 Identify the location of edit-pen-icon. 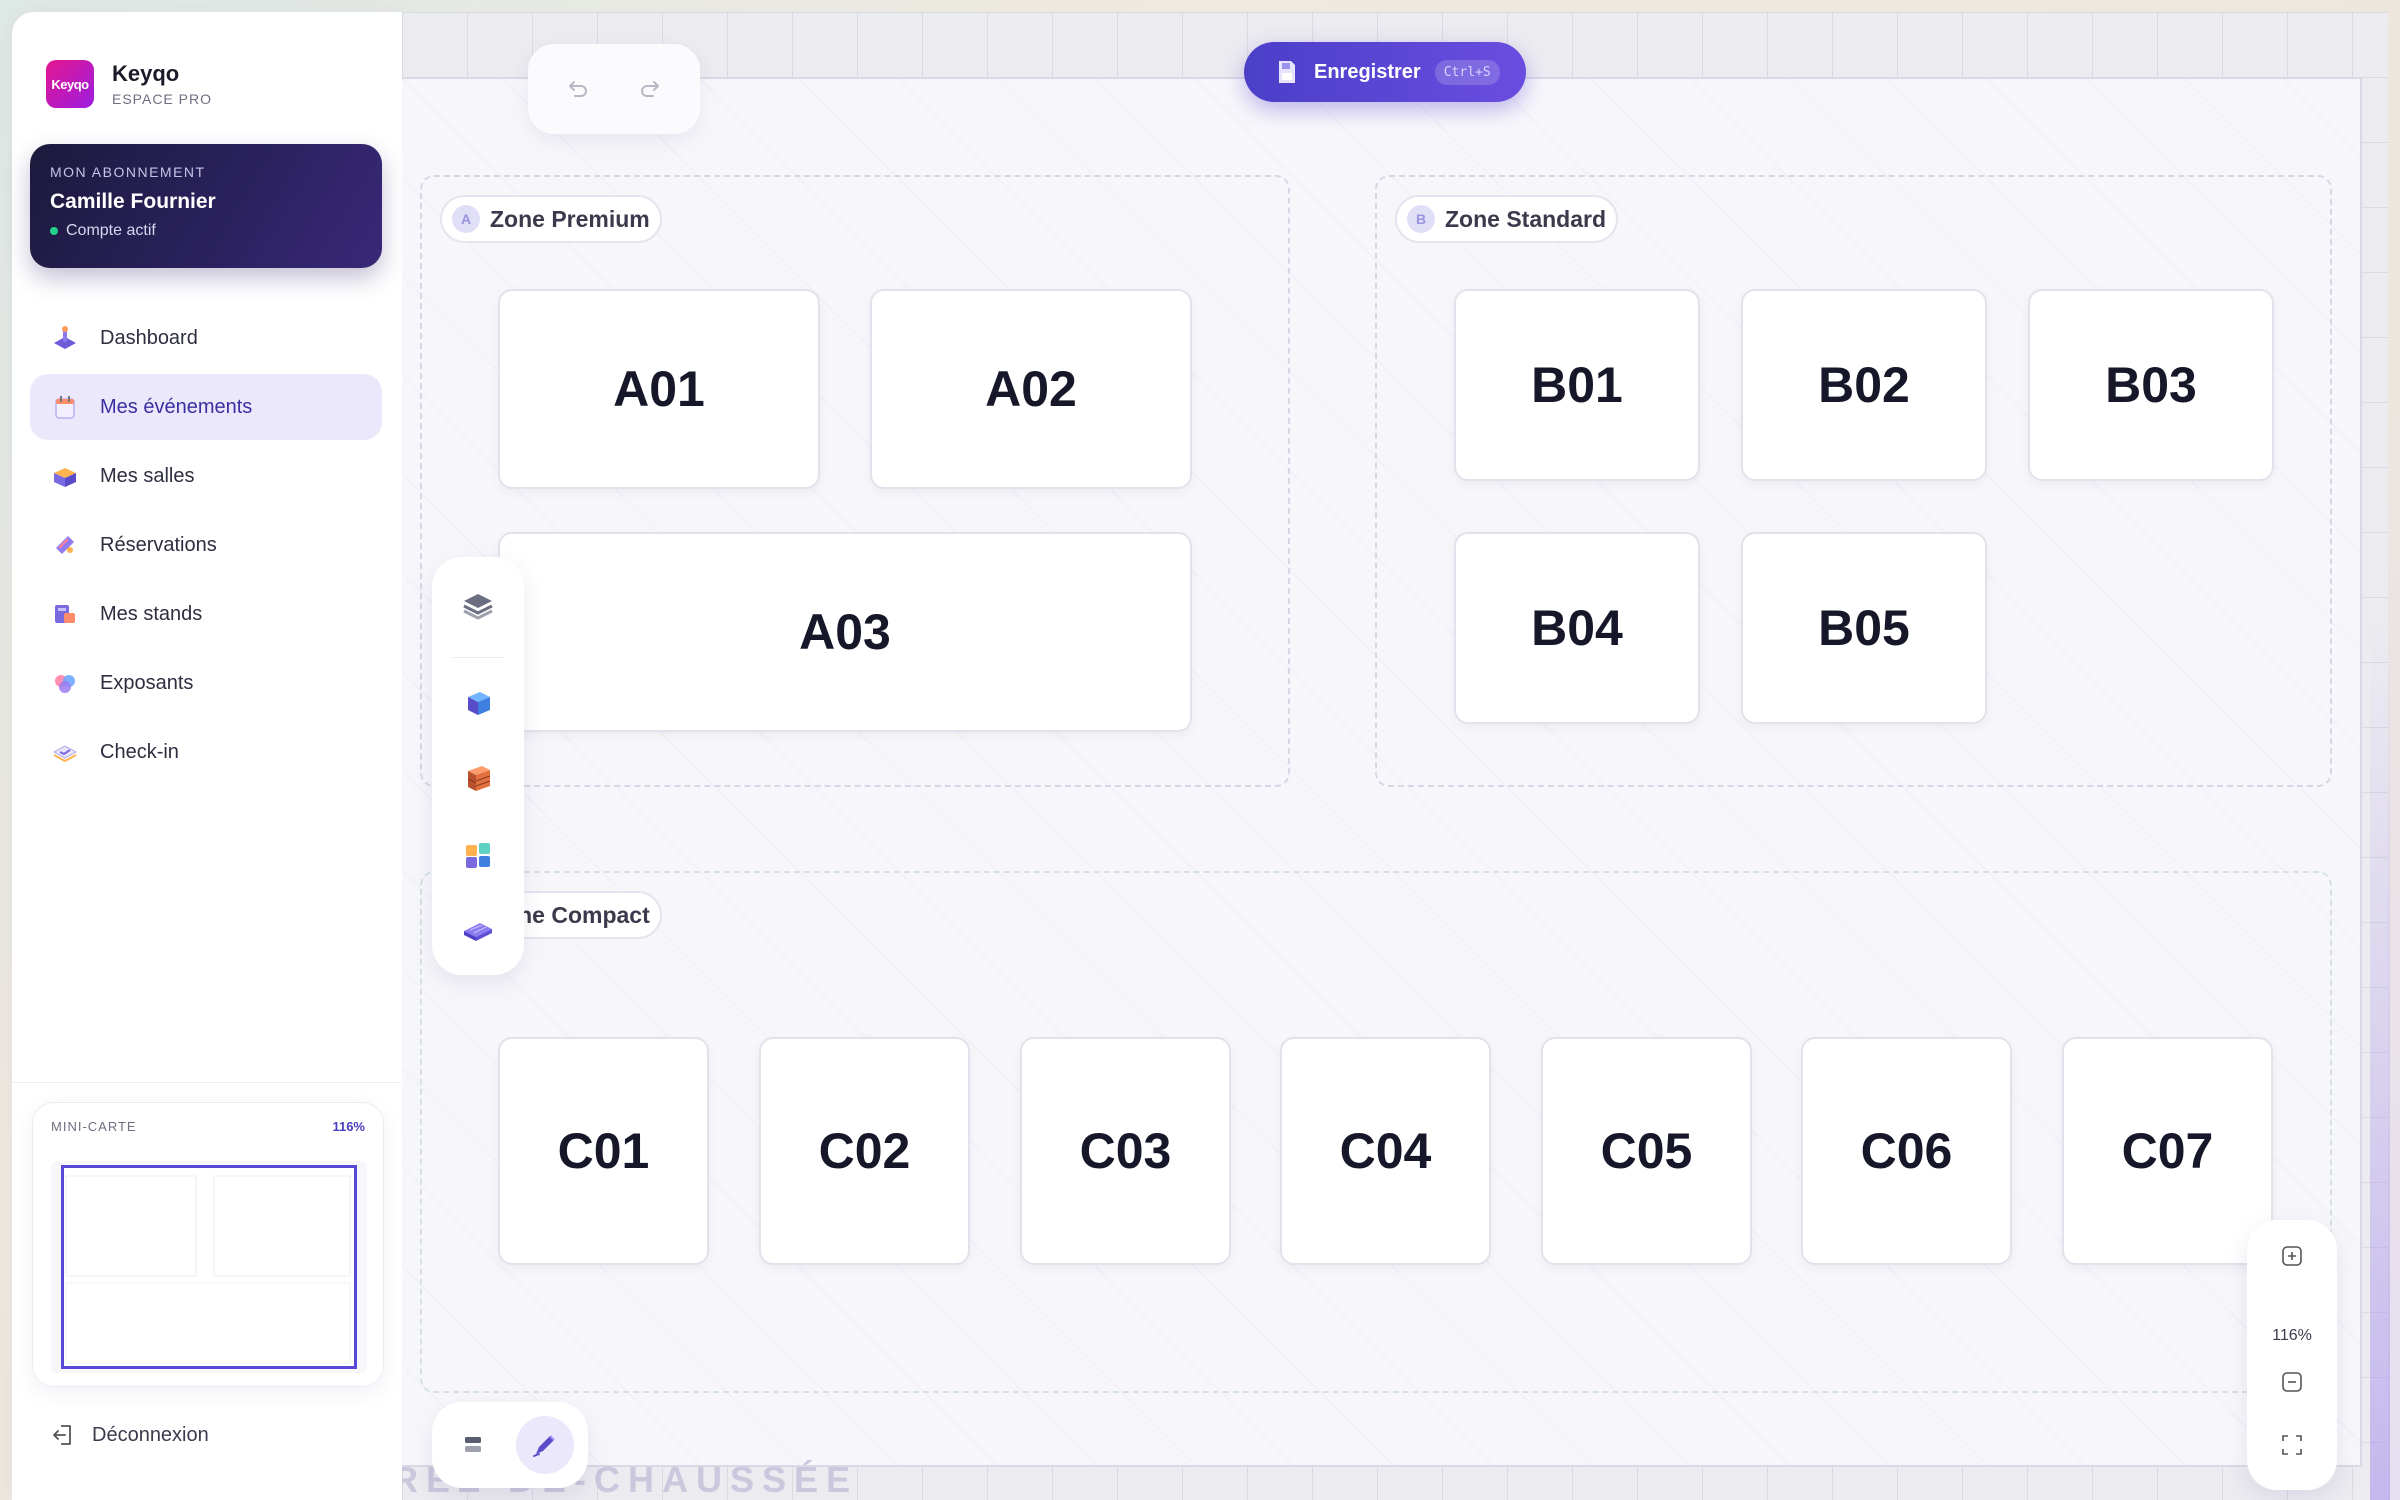
(545, 1445).